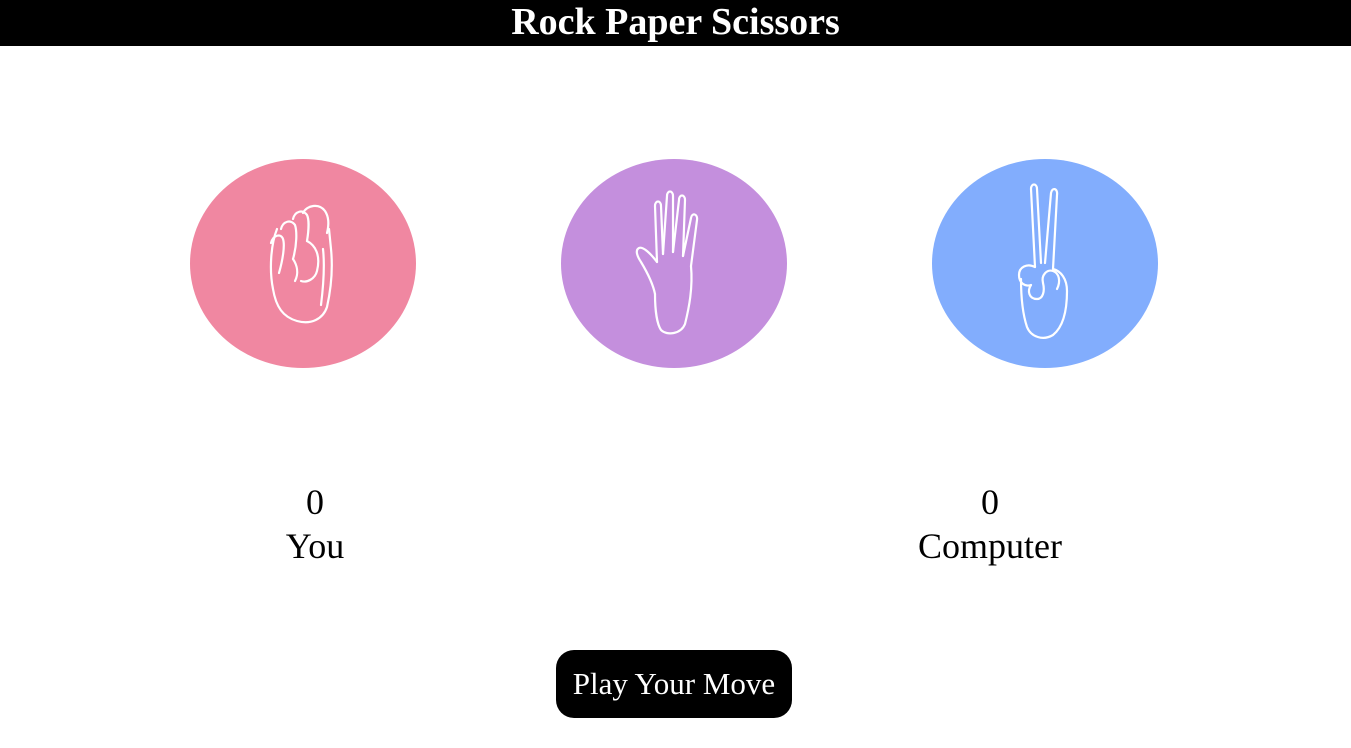  I want to click on computer-score-value: 0, so click(990, 502).